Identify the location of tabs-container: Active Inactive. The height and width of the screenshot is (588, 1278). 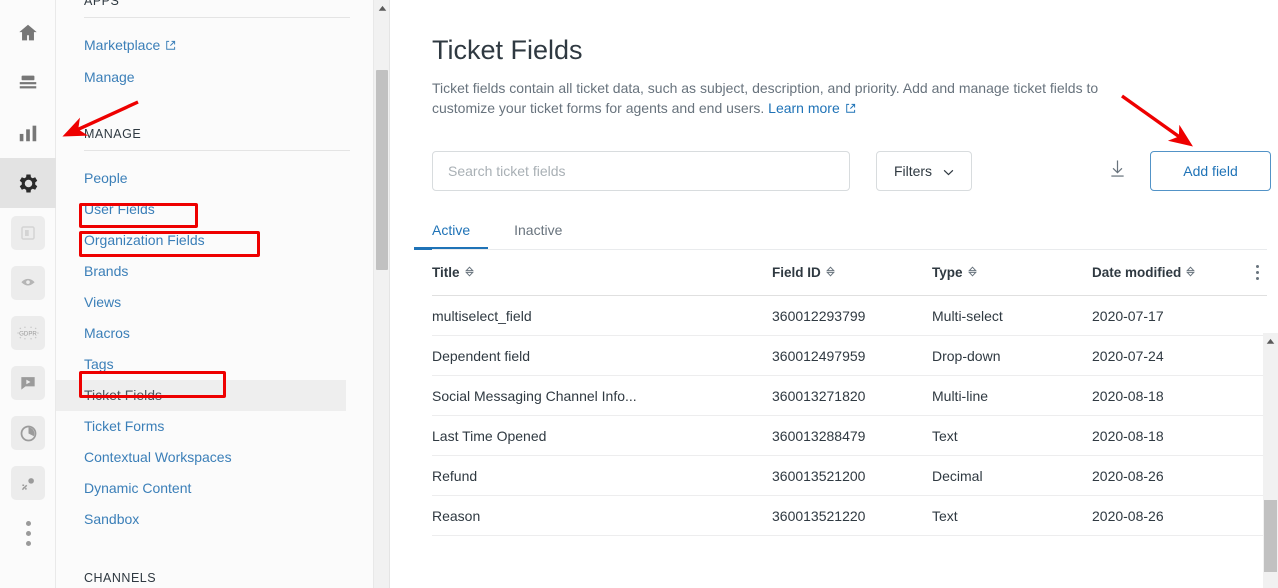
(840, 236).